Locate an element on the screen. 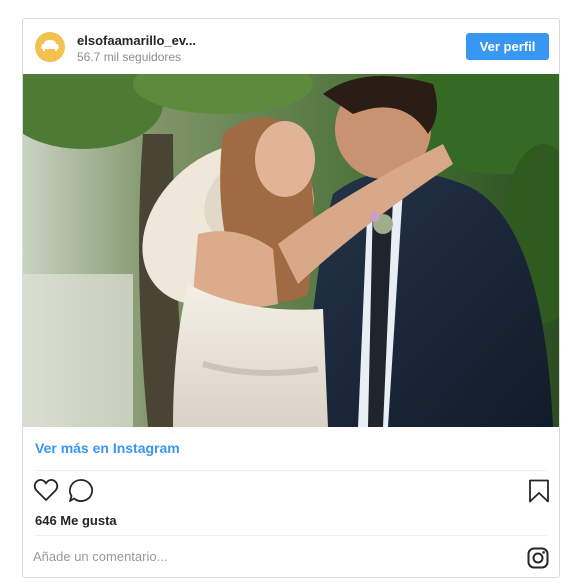 The height and width of the screenshot is (587, 575). divider is located at coordinates (291, 470).